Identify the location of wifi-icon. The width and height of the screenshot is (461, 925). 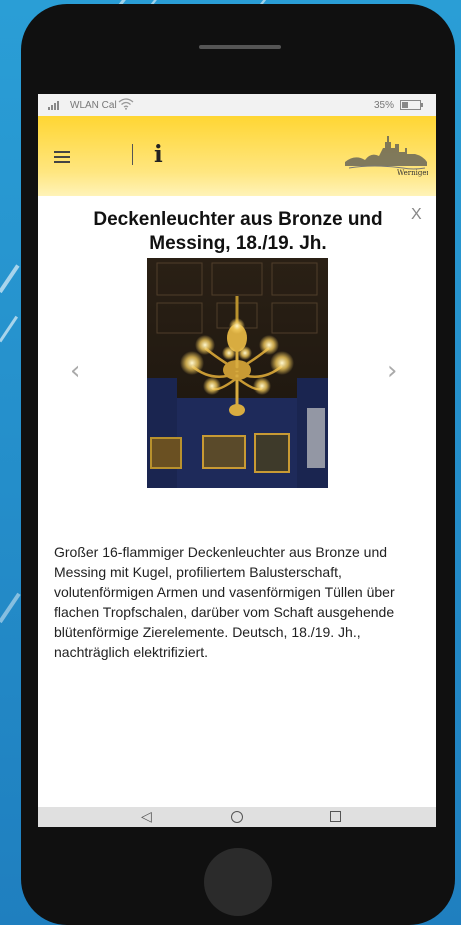
(126, 105).